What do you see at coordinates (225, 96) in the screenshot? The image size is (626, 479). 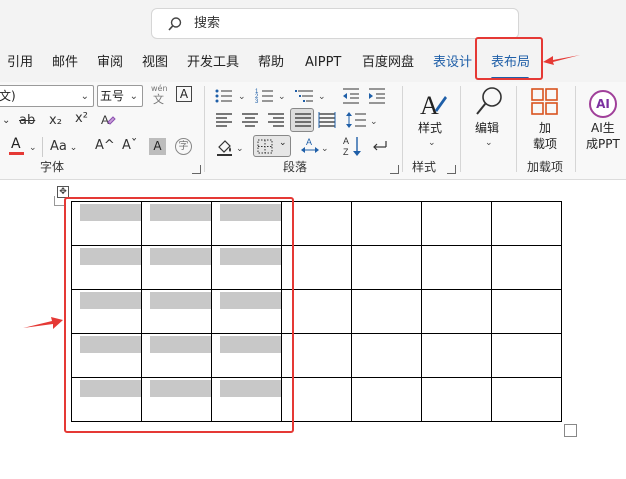 I see `bullets-icon` at bounding box center [225, 96].